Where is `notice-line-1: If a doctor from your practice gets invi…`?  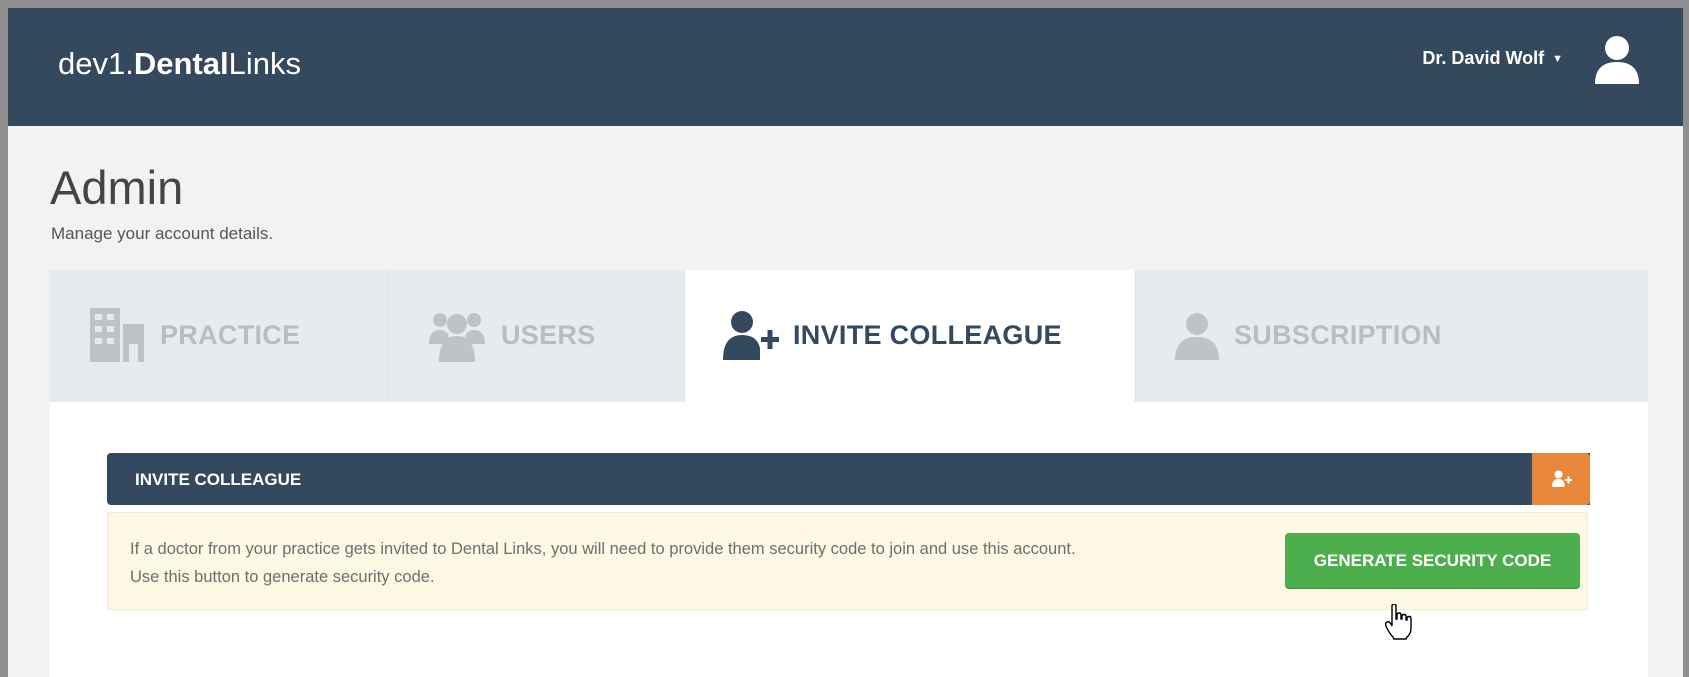
notice-line-1: If a doctor from your practice gets invi… is located at coordinates (603, 549).